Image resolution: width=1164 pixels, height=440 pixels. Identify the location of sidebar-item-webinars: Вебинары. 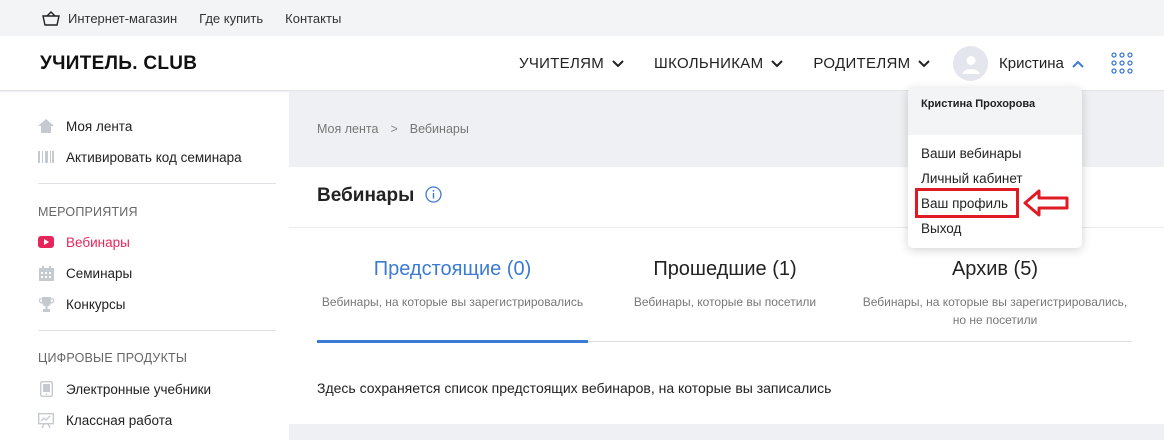
(84, 242).